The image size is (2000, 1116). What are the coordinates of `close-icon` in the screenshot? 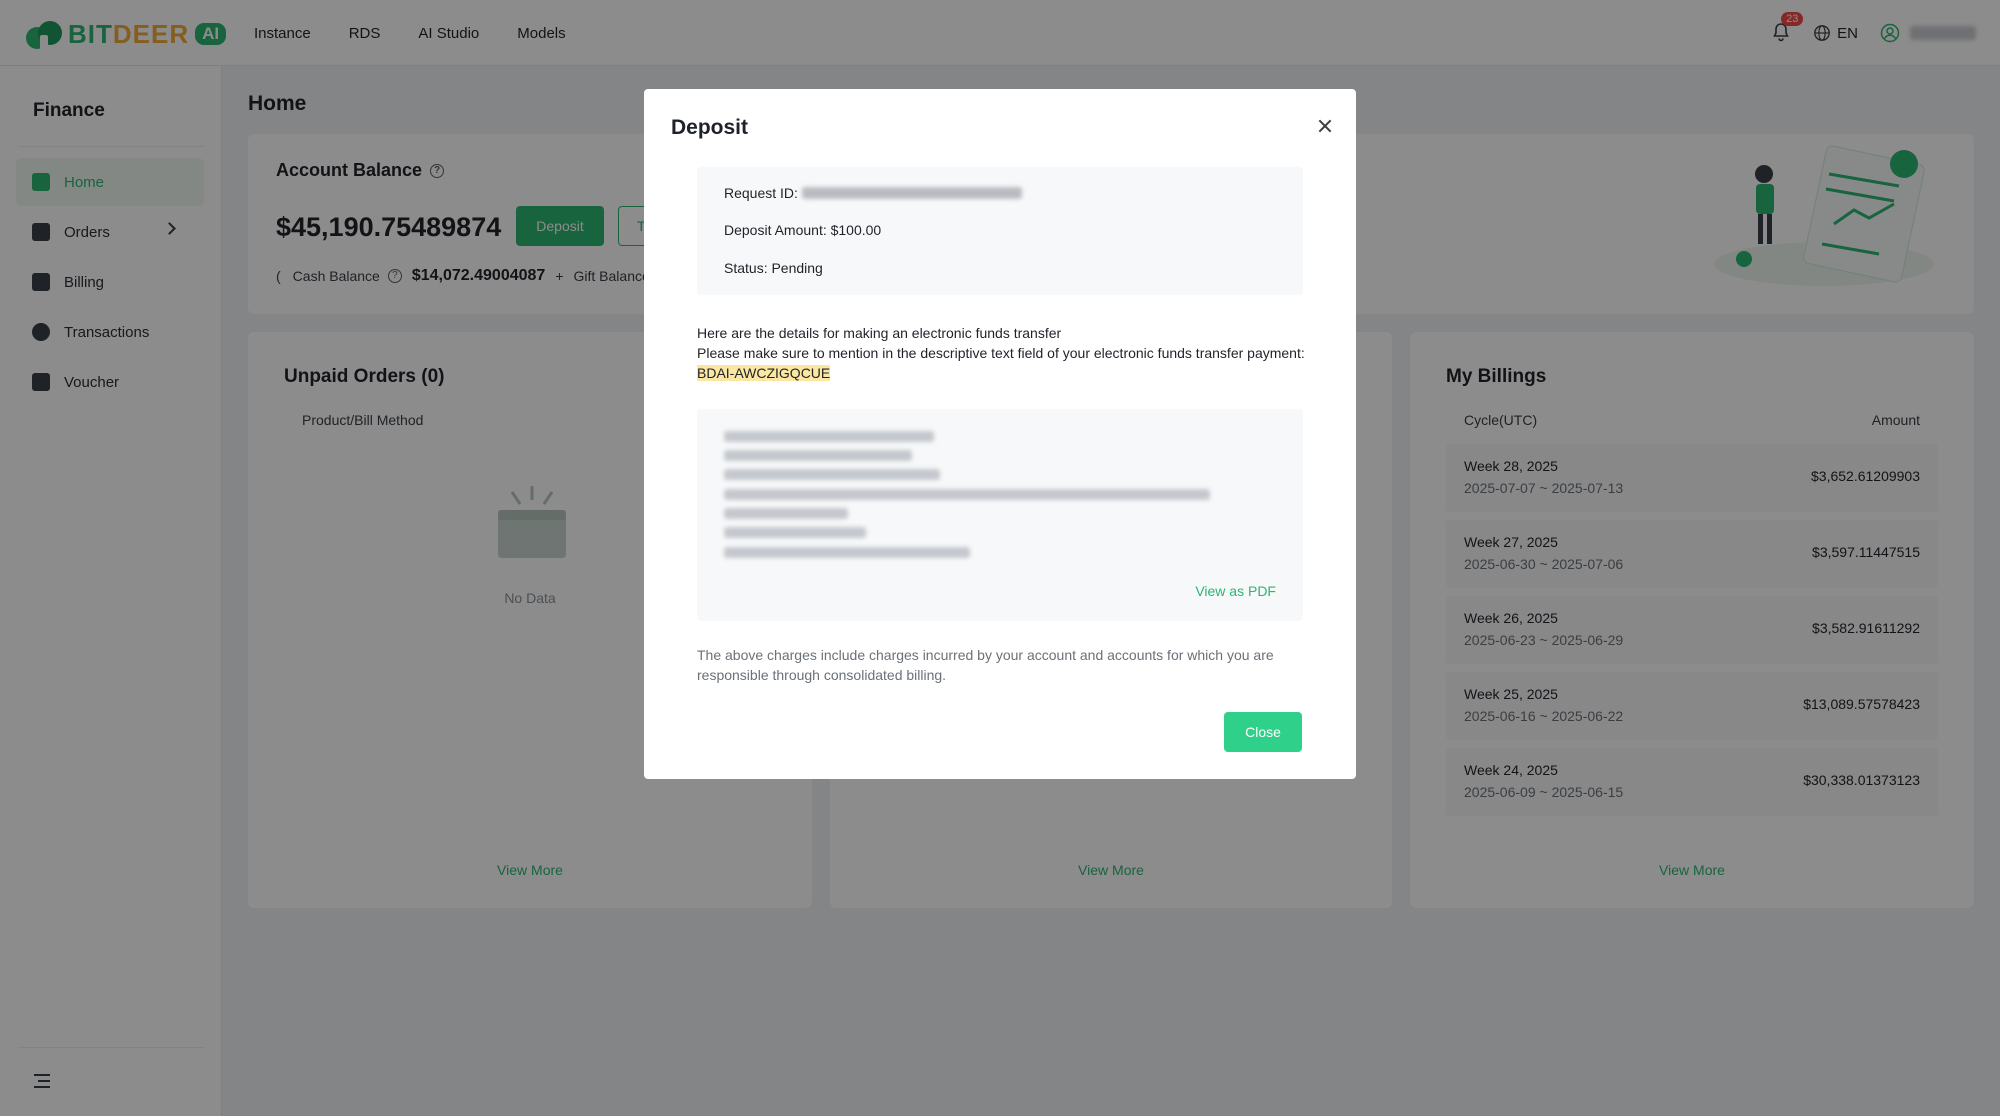 It's located at (1325, 126).